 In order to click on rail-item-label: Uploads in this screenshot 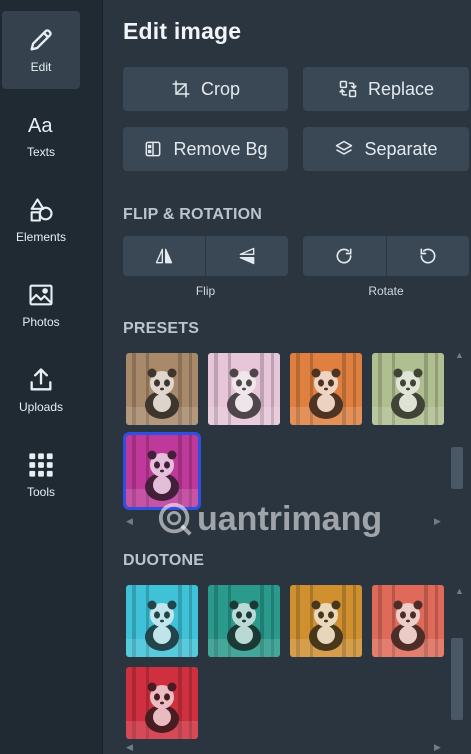, I will do `click(41, 407)`.